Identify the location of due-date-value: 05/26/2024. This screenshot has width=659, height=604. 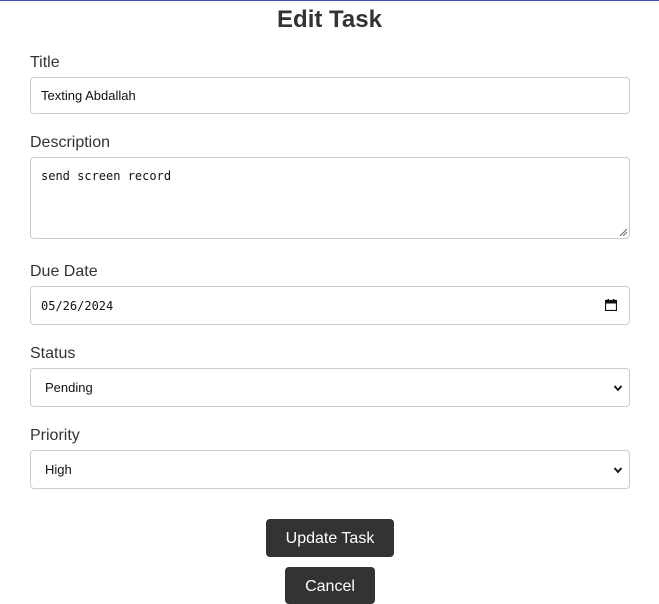
(77, 306).